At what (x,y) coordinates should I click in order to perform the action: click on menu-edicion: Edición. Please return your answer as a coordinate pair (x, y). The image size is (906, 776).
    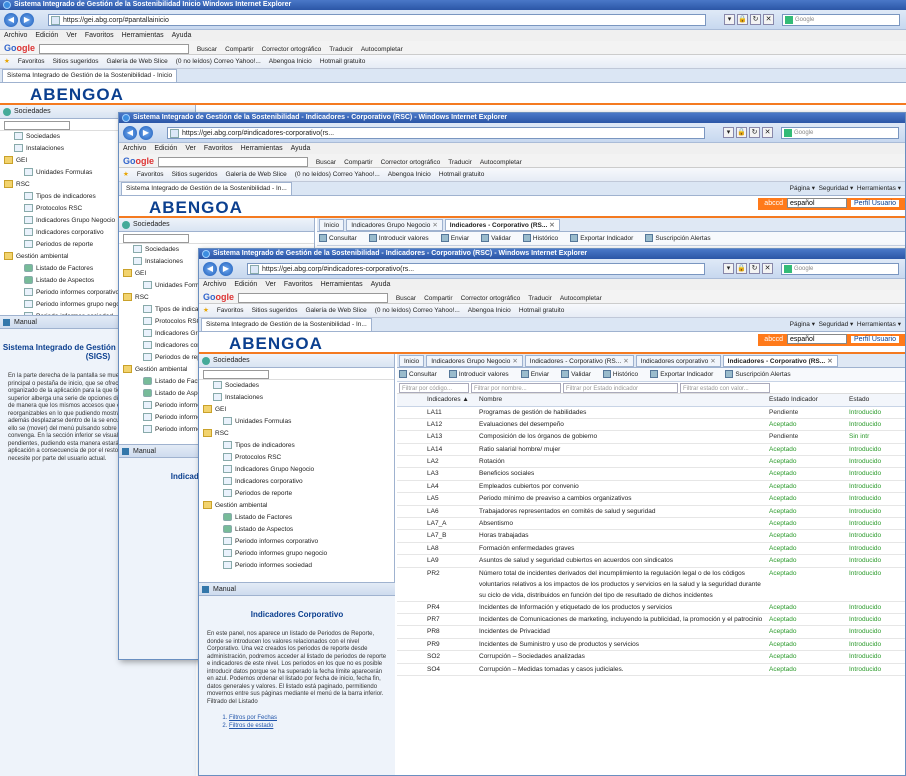
    Looking at the image, I should click on (46, 35).